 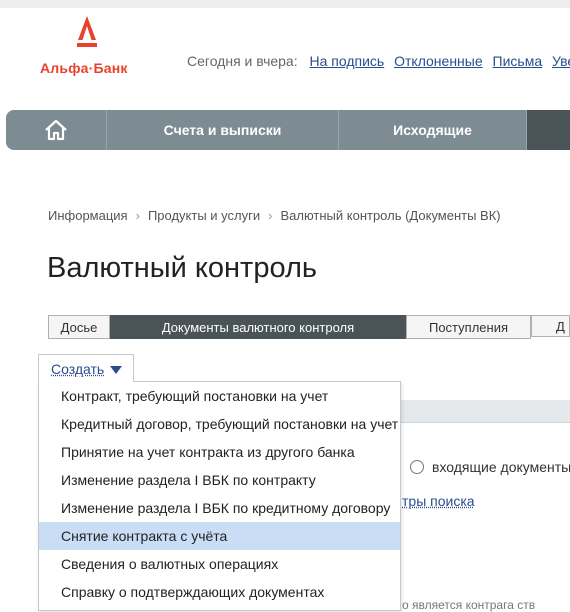 What do you see at coordinates (116, 369) in the screenshot?
I see `caret-down-icon` at bounding box center [116, 369].